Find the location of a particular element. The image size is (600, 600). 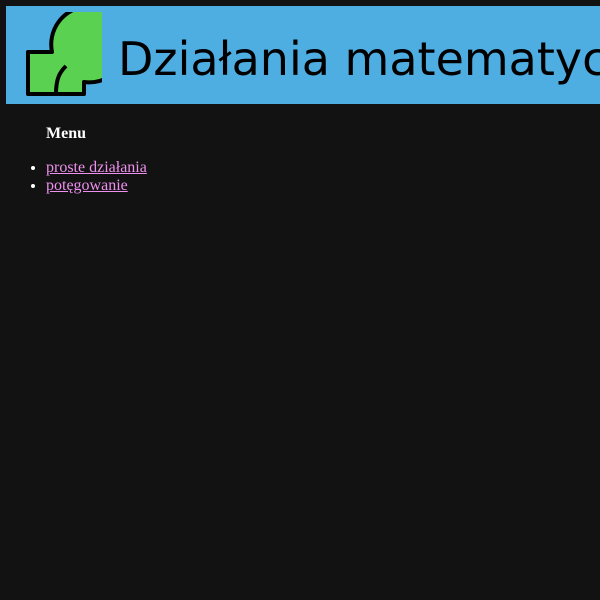

menu-item: proste działania is located at coordinates (96, 168).